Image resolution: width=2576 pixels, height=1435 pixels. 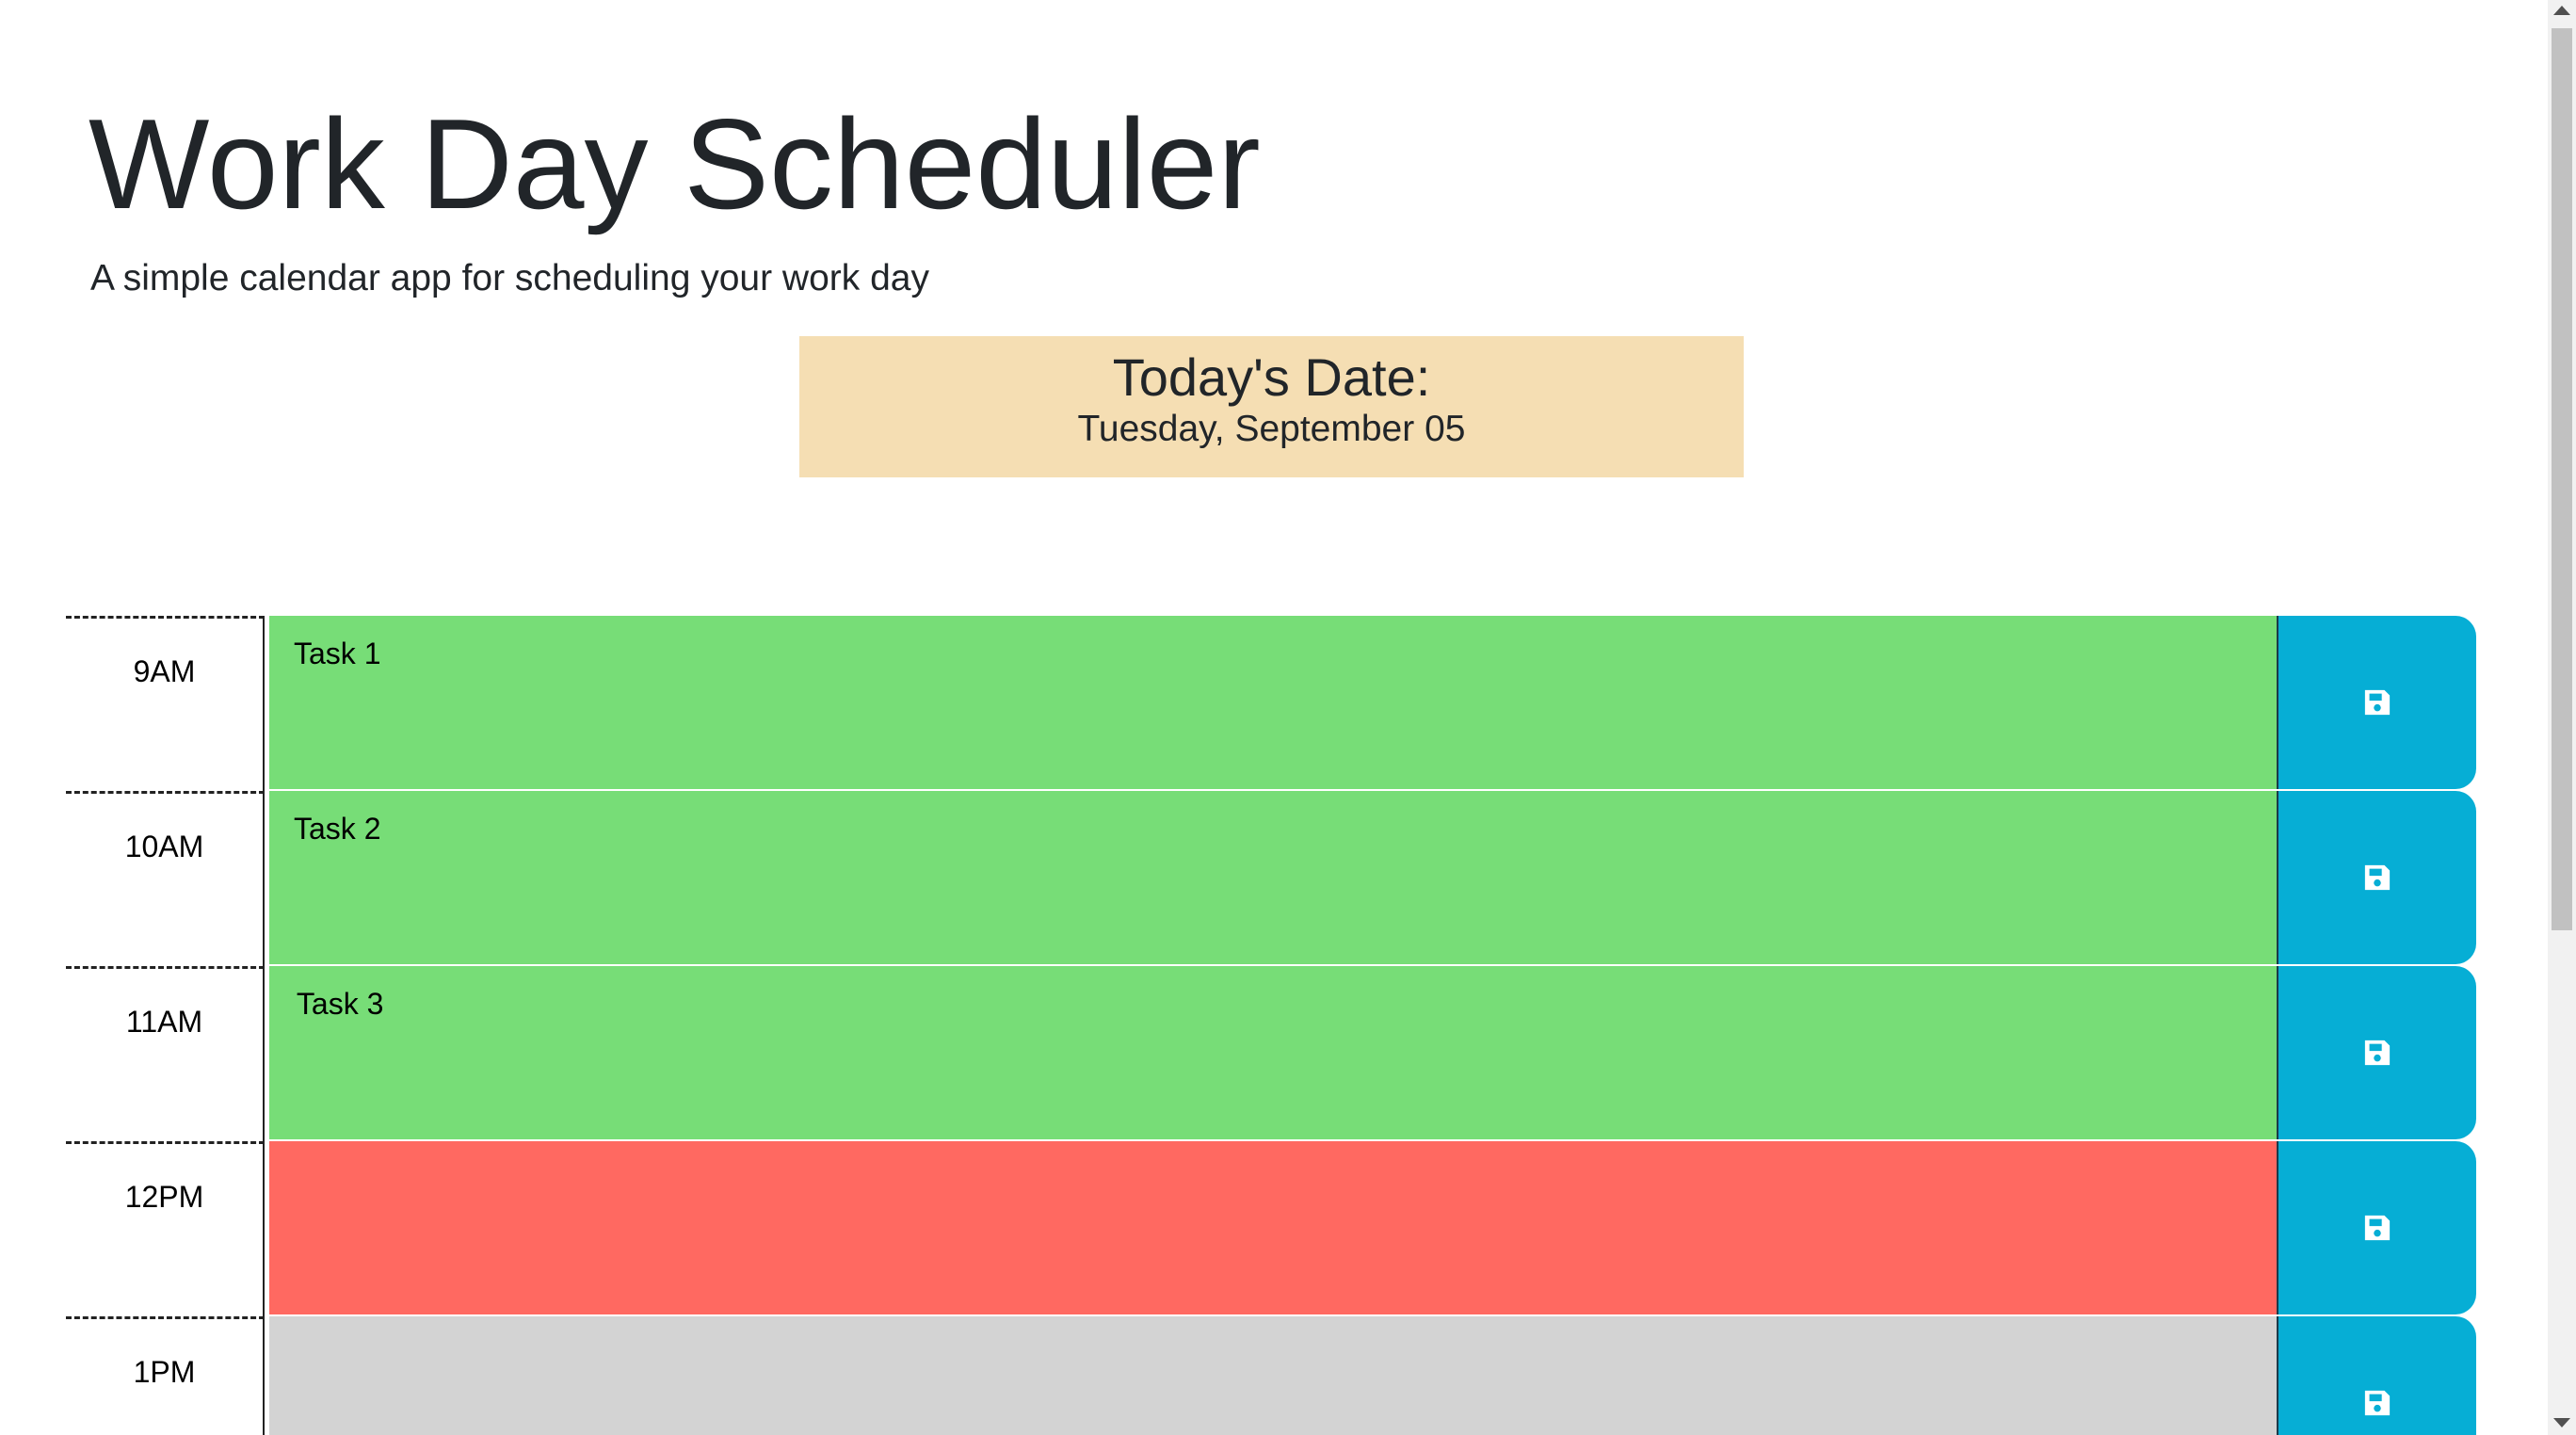 I want to click on scroll-up-arrow-icon, so click(x=2561, y=10).